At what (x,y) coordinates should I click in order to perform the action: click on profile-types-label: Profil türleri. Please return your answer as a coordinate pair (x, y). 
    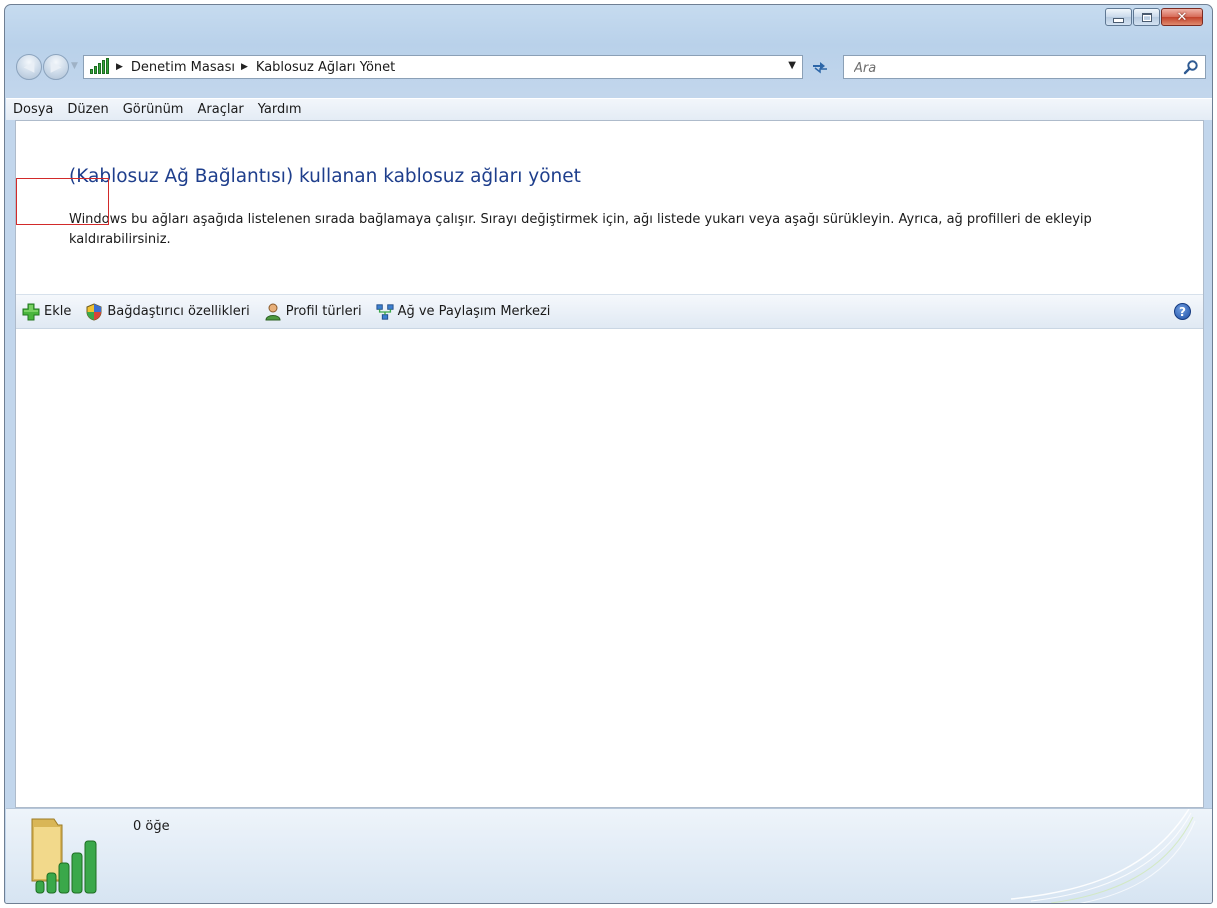
    Looking at the image, I should click on (323, 311).